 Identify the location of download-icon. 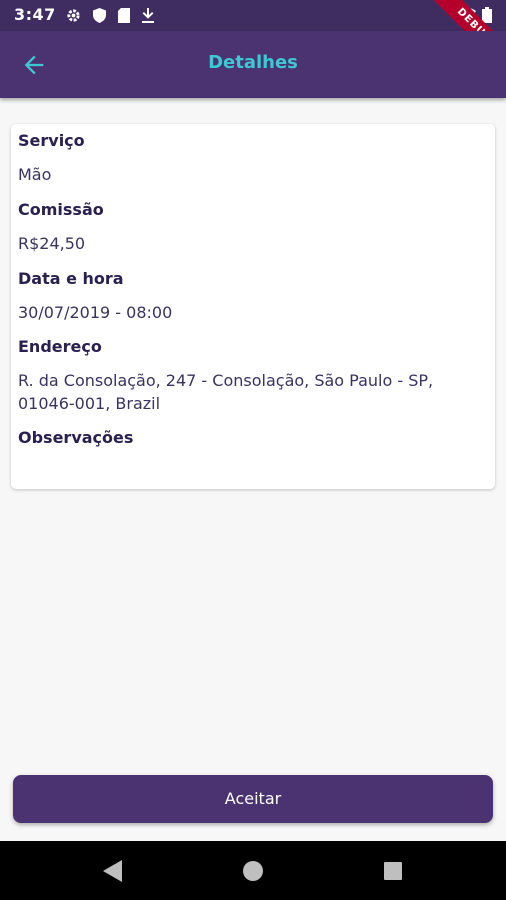
(148, 17).